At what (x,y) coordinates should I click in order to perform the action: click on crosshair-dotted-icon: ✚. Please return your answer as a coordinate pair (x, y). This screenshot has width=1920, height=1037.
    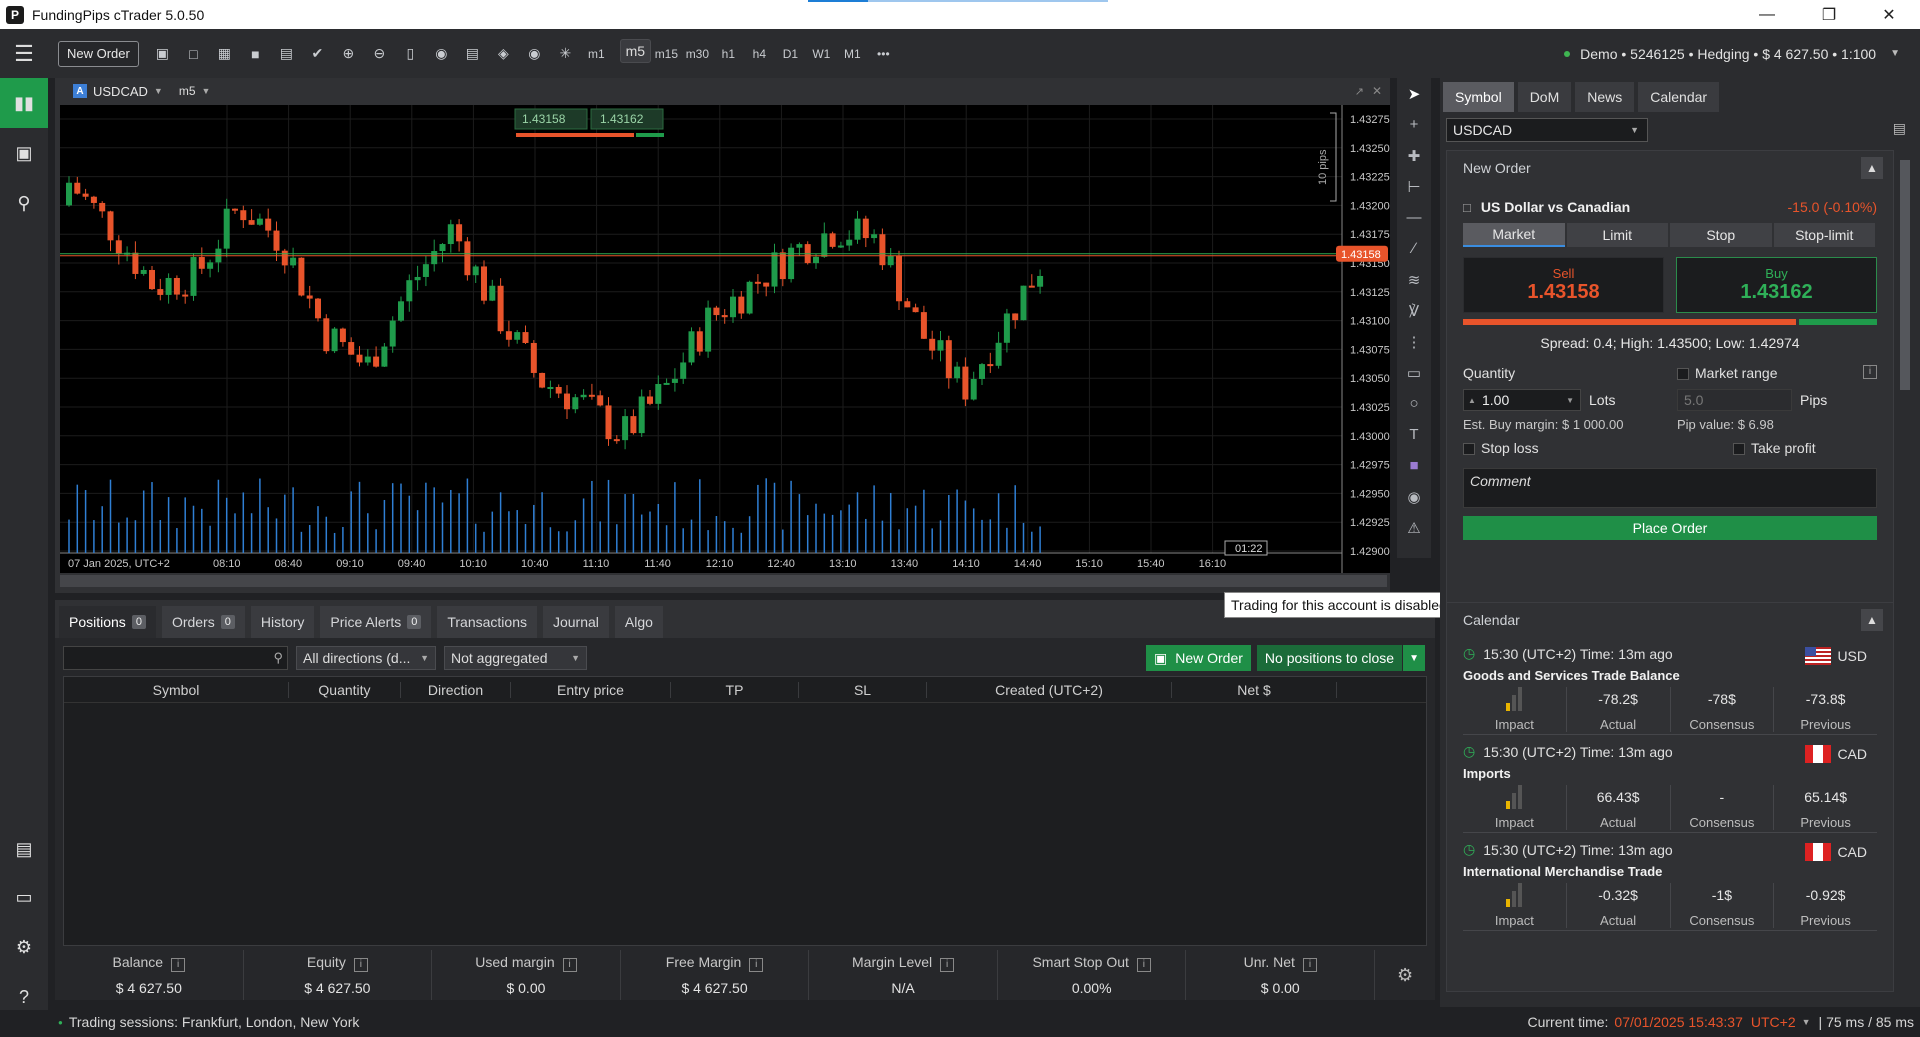
    Looking at the image, I should click on (1414, 155).